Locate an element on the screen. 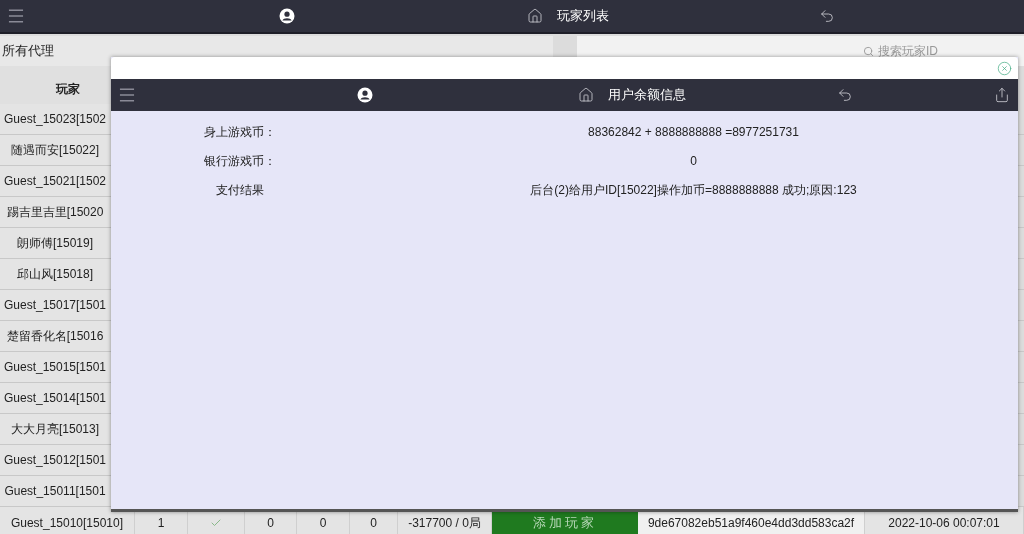 Image resolution: width=1024 pixels, height=534 pixels. player-cell-text: Guest_15011[1501 is located at coordinates (55, 491).